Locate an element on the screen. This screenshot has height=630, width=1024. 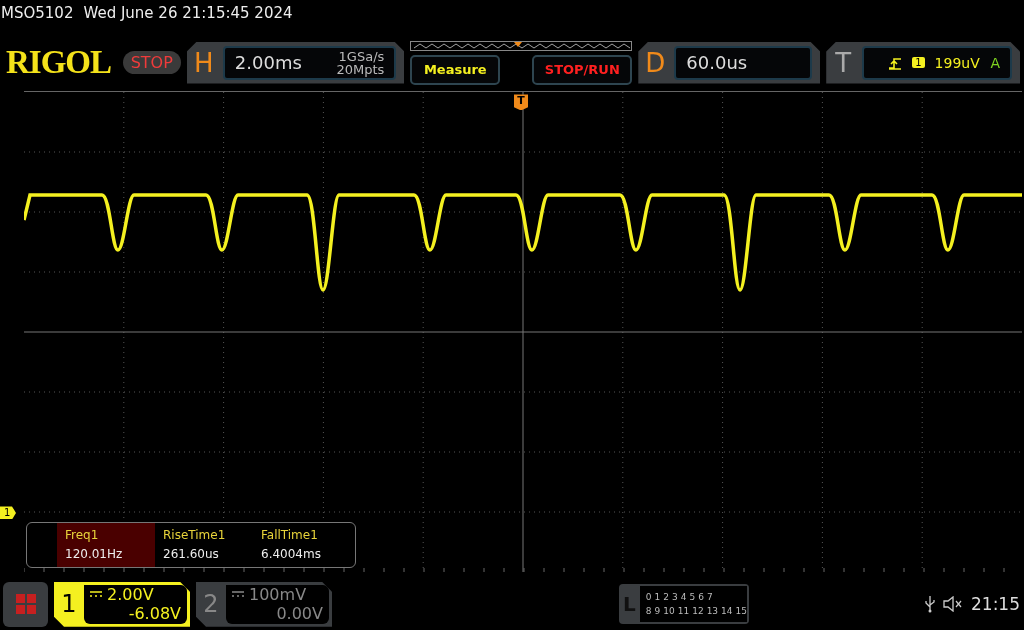
clock: 21:15 is located at coordinates (995, 604).